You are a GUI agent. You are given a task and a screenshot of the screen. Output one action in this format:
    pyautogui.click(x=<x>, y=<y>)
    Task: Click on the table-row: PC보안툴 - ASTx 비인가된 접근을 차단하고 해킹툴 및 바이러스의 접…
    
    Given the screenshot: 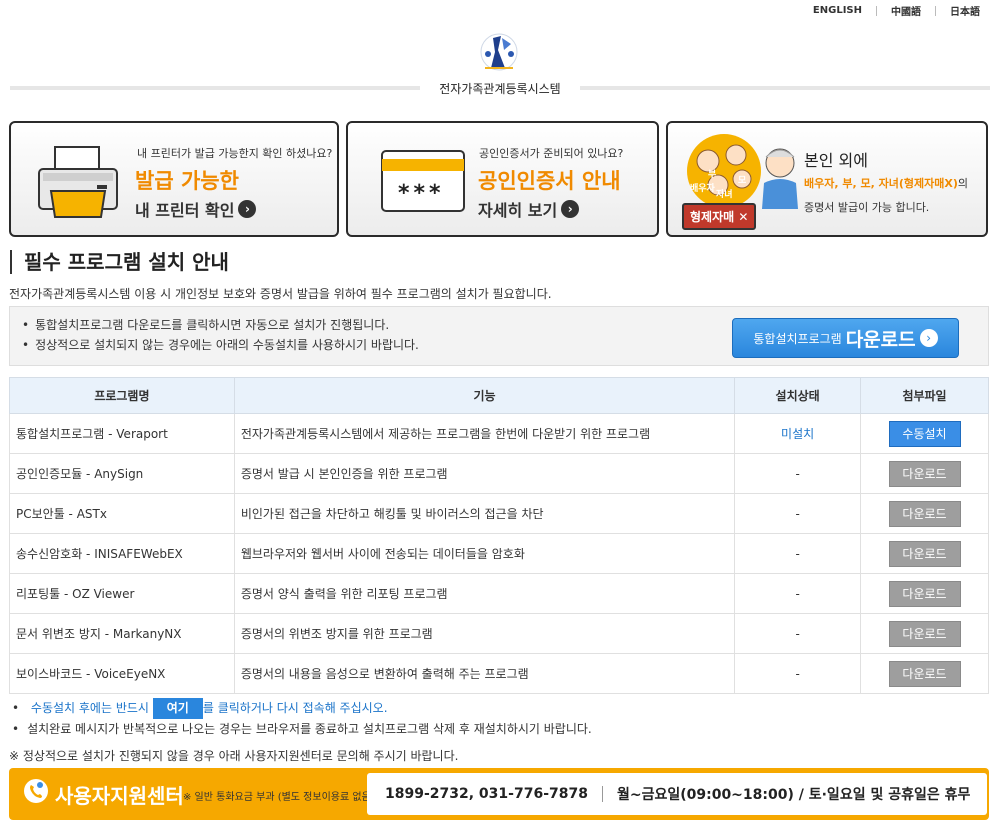 What is the action you would take?
    pyautogui.click(x=499, y=513)
    